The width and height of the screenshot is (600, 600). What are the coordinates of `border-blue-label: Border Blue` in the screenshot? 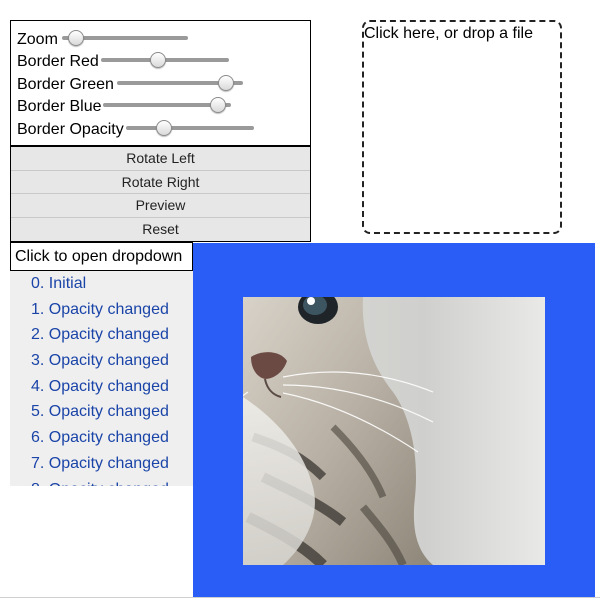 It's located at (59, 106).